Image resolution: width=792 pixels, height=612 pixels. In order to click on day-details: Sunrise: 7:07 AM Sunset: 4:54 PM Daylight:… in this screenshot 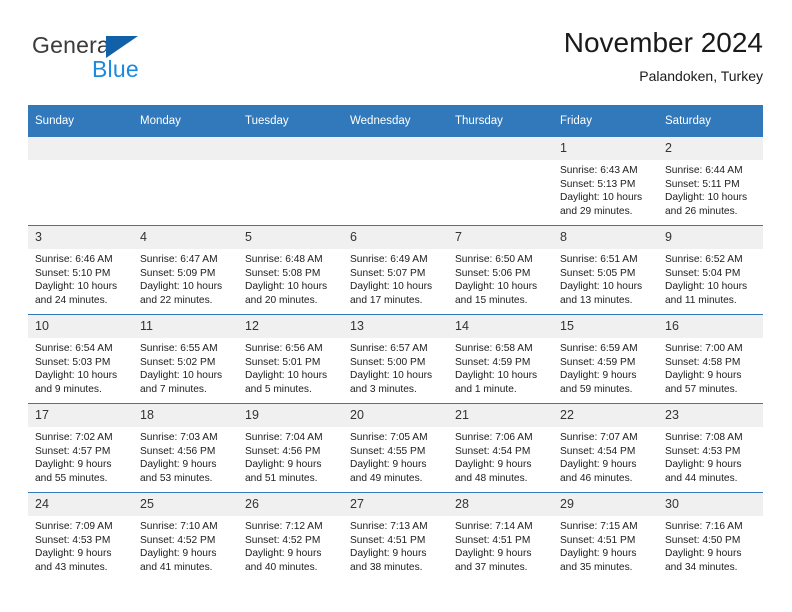, I will do `click(605, 456)`.